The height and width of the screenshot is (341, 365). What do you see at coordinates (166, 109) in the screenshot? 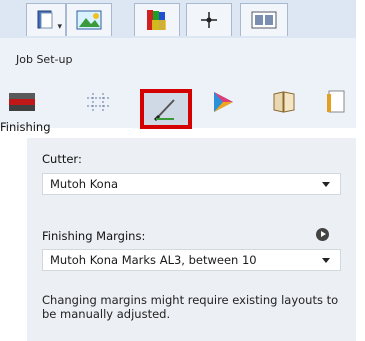
I see `finishing-button` at bounding box center [166, 109].